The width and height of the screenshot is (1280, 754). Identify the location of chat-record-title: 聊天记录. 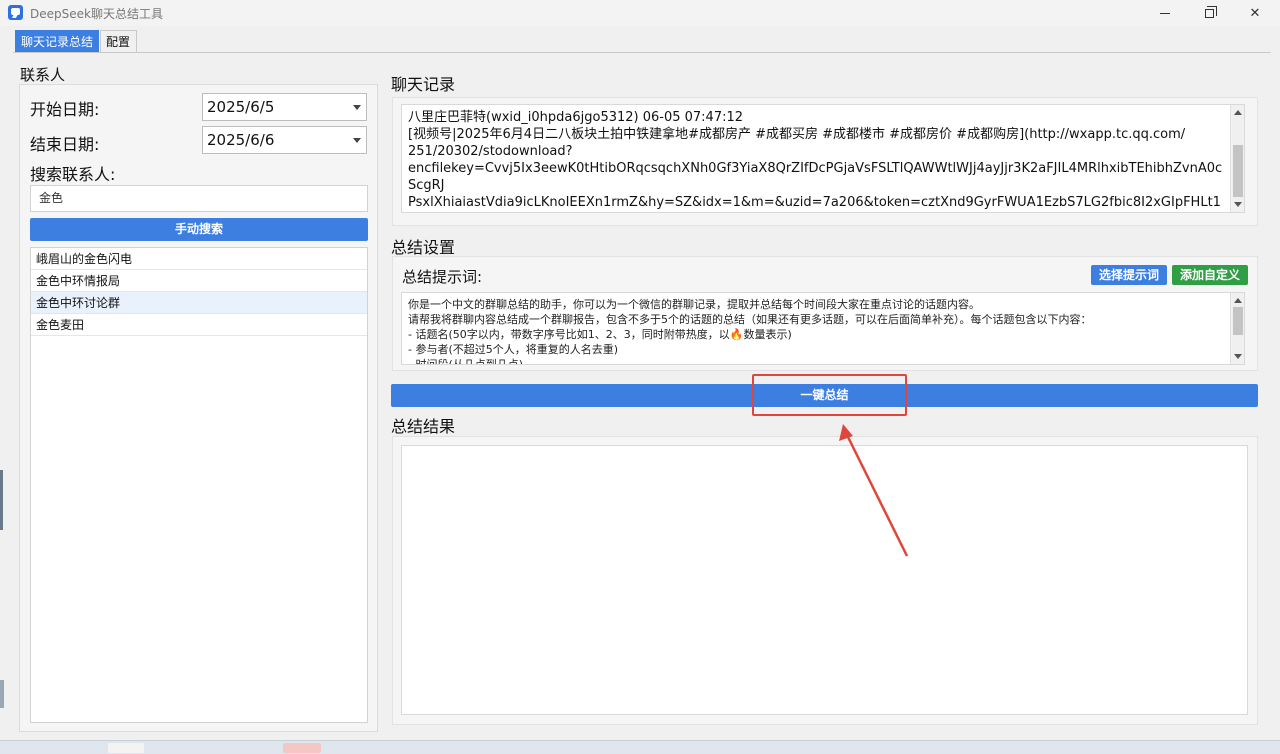
(423, 84).